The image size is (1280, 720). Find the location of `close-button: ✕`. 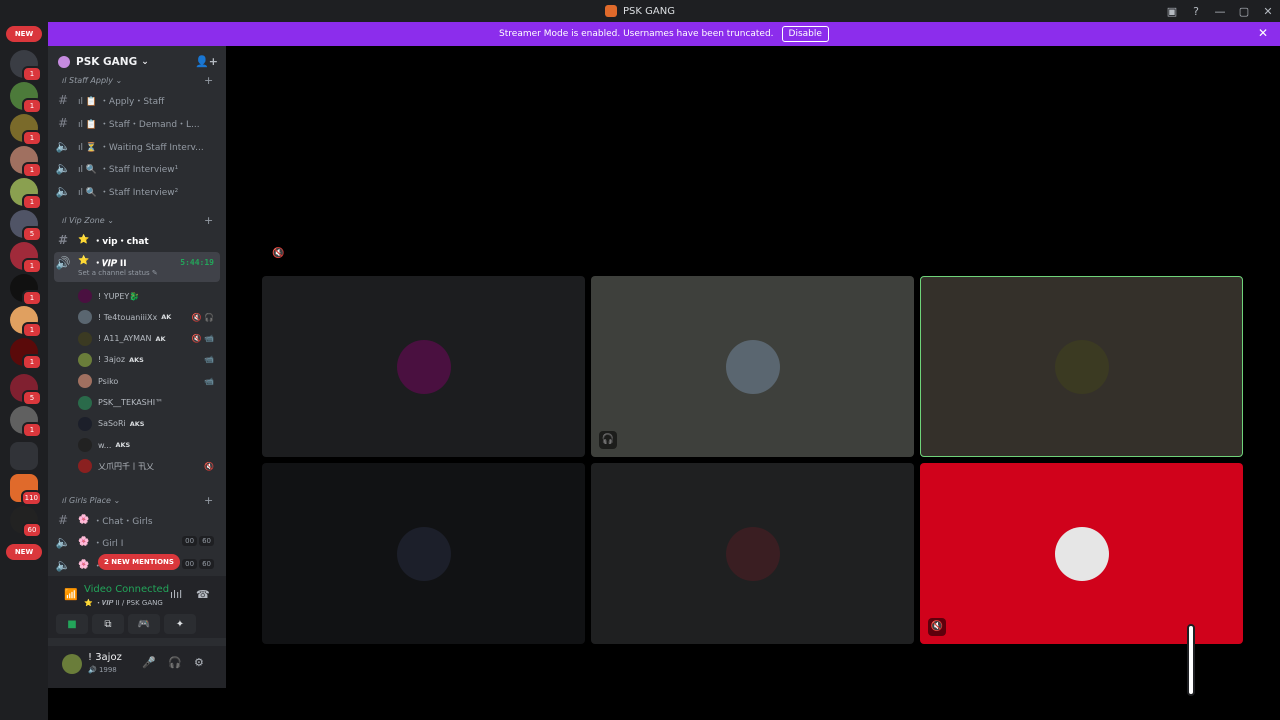

close-button: ✕ is located at coordinates (1268, 11).